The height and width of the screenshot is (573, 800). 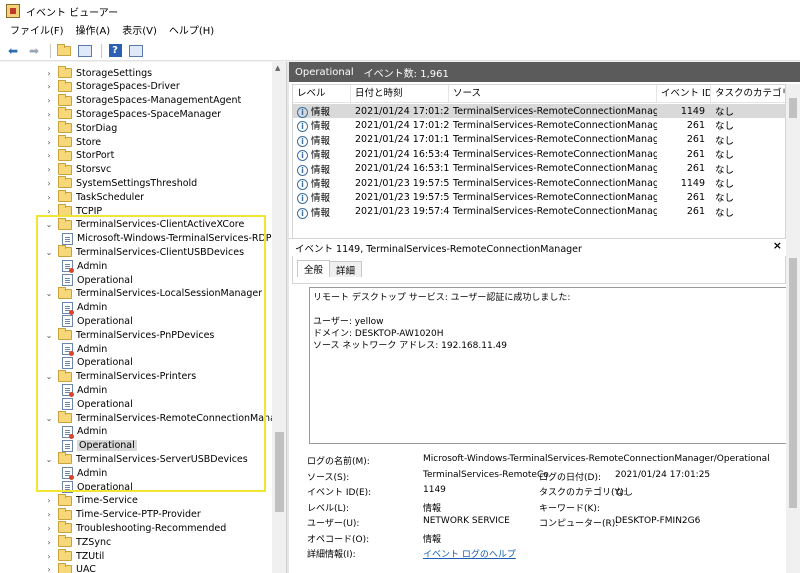 What do you see at coordinates (469, 553) in the screenshot?
I see `event-log-help-link: イベント ログのヘルプ` at bounding box center [469, 553].